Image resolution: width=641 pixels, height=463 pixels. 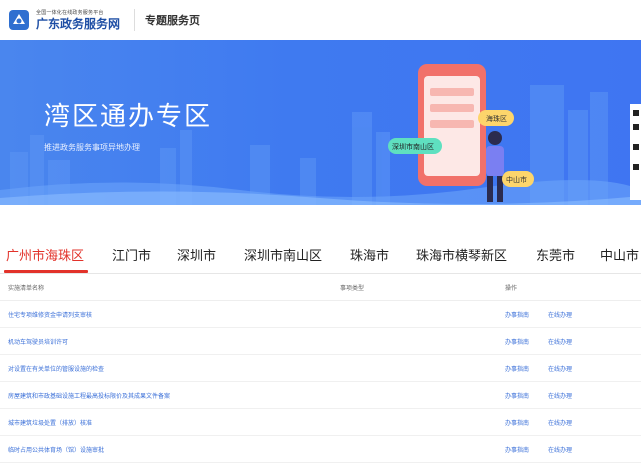 I want to click on service-name-link: 临时占用公共体育场（馆）设施审批, so click(x=56, y=449).